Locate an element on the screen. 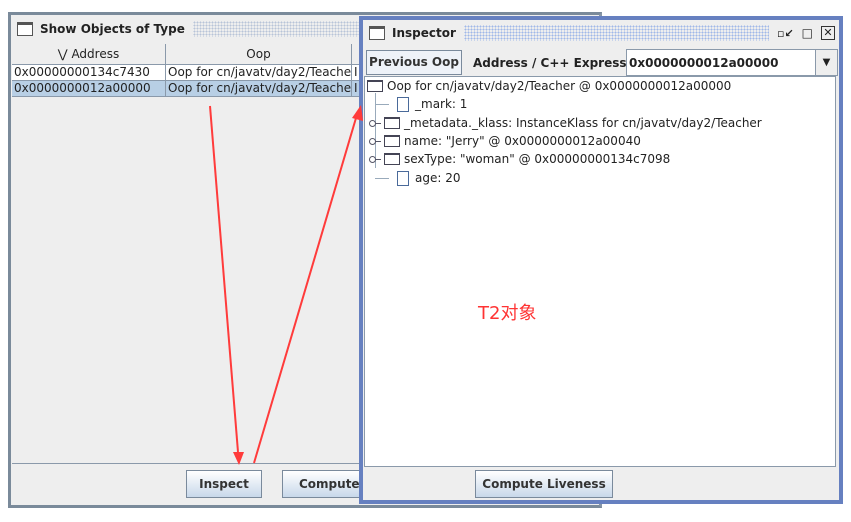 The width and height of the screenshot is (851, 522). arrow-up is located at coordinates (305, 290).